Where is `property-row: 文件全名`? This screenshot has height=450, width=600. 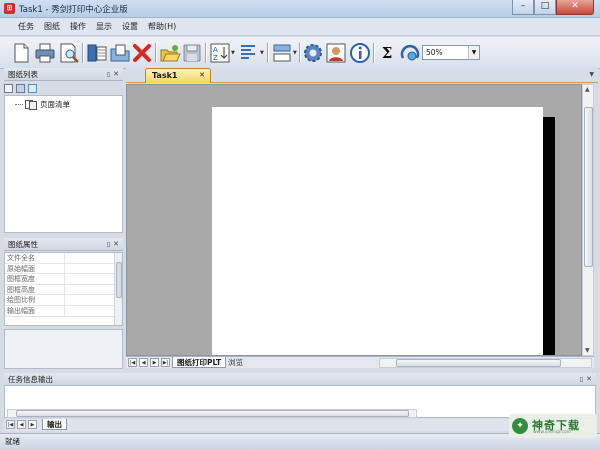
property-row: 文件全名 is located at coordinates (63, 258).